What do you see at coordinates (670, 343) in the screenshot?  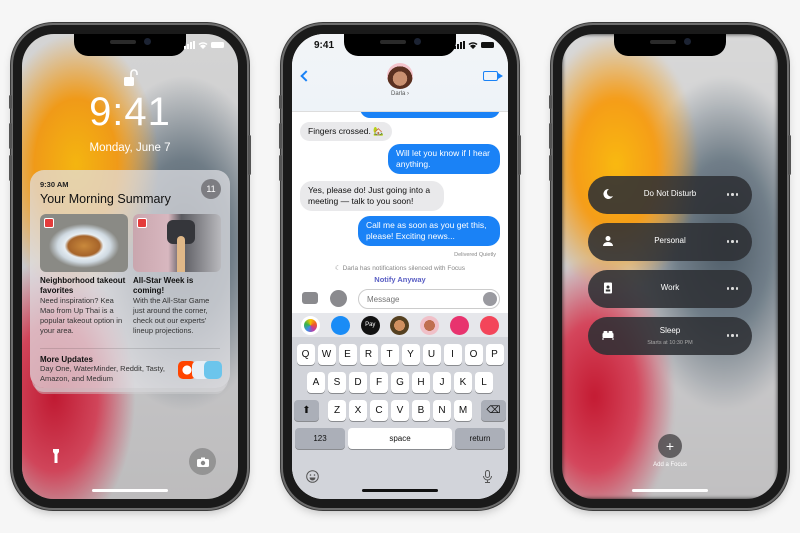 I see `focus-schedule: Starts at 10:30 PM` at bounding box center [670, 343].